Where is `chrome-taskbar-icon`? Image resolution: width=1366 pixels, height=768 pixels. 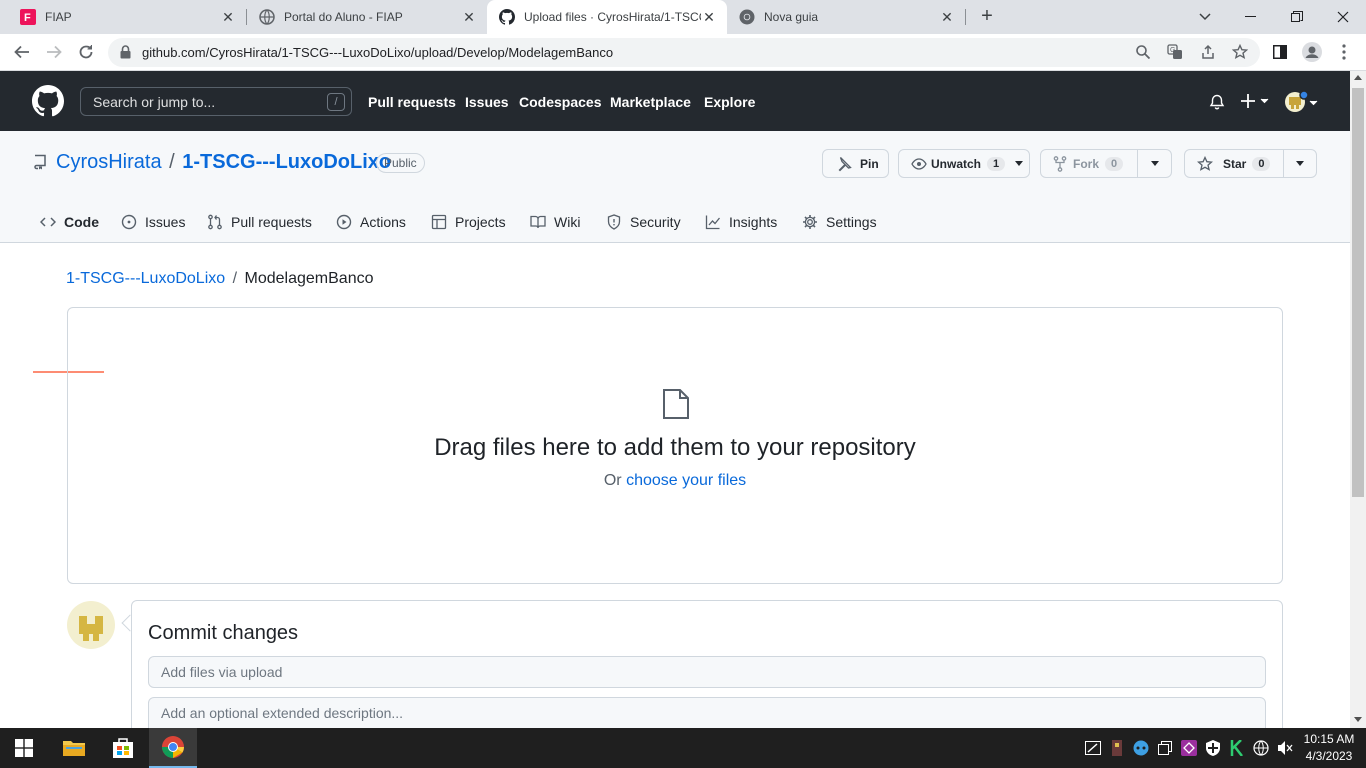 chrome-taskbar-icon is located at coordinates (173, 748).